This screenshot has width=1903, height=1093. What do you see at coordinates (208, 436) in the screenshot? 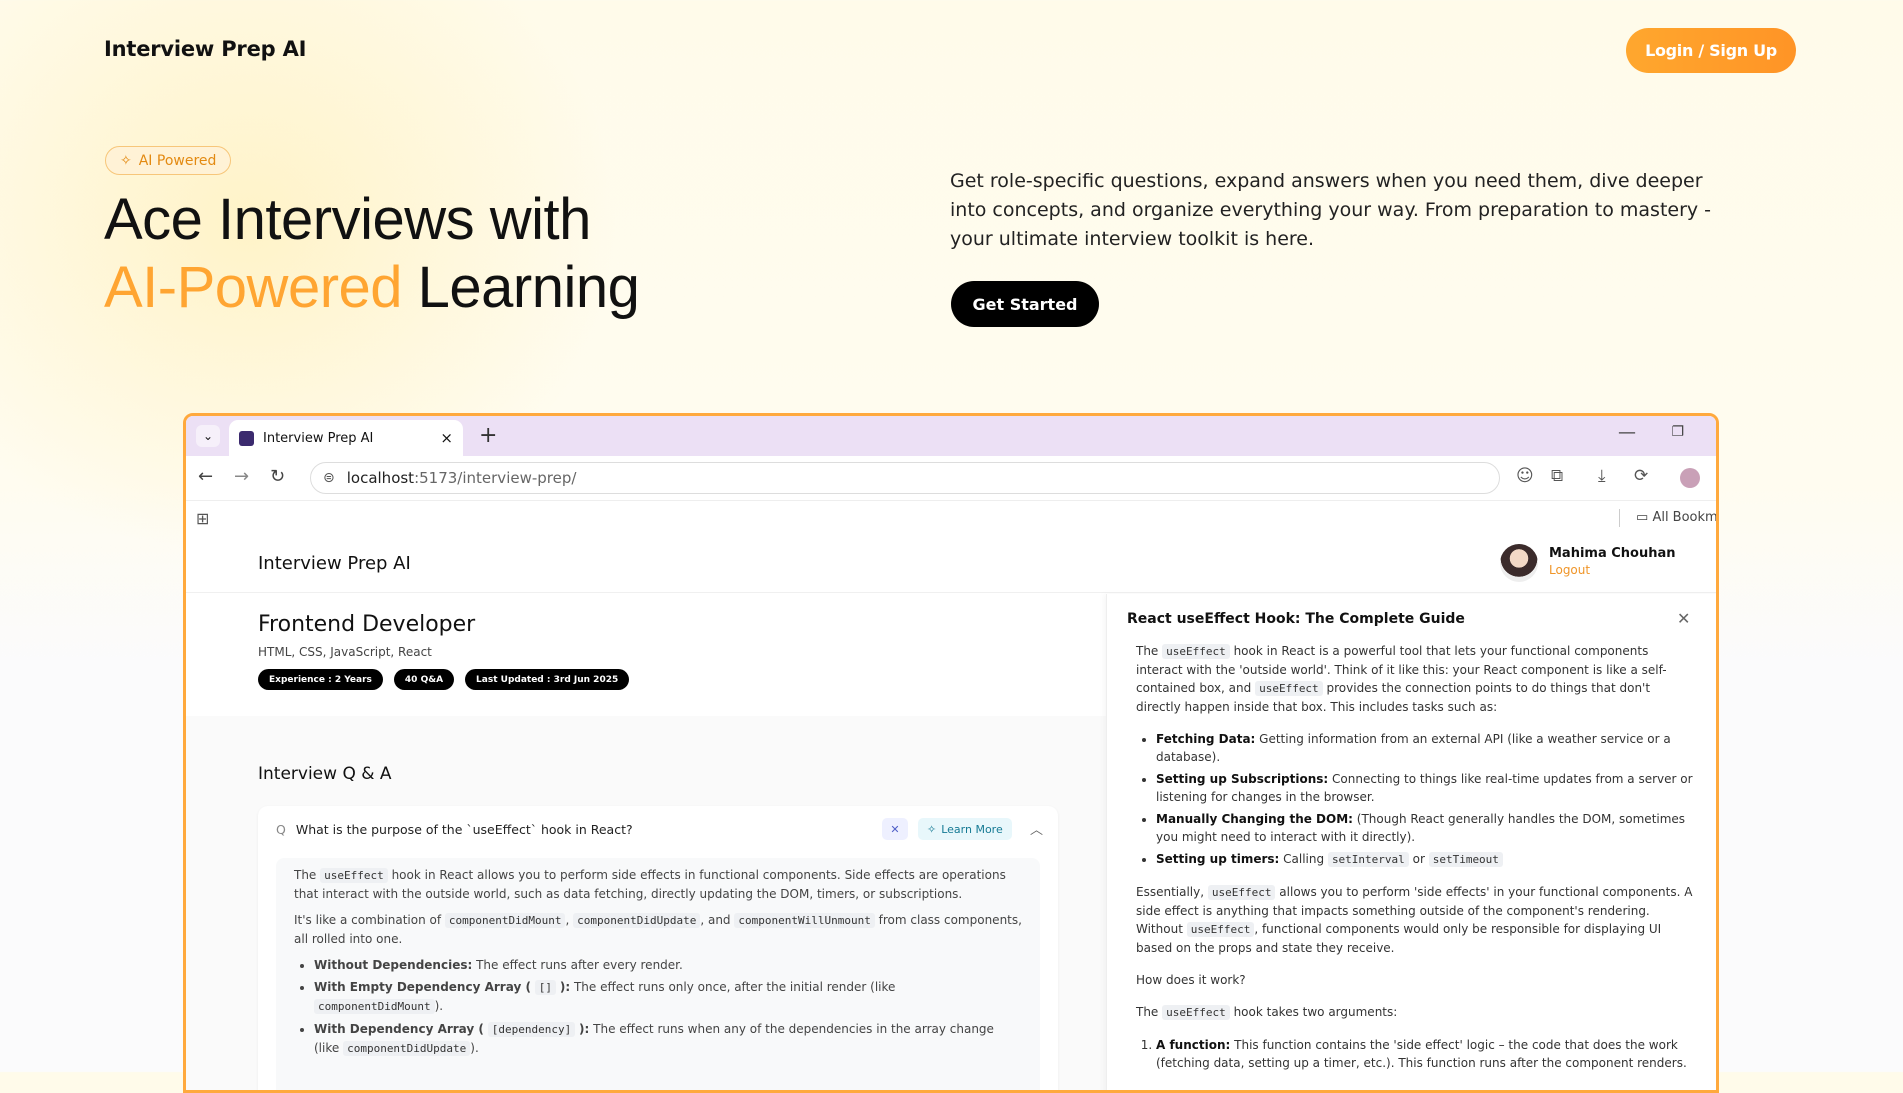
I see `tab-search-dropdown-icon: ⌄` at bounding box center [208, 436].